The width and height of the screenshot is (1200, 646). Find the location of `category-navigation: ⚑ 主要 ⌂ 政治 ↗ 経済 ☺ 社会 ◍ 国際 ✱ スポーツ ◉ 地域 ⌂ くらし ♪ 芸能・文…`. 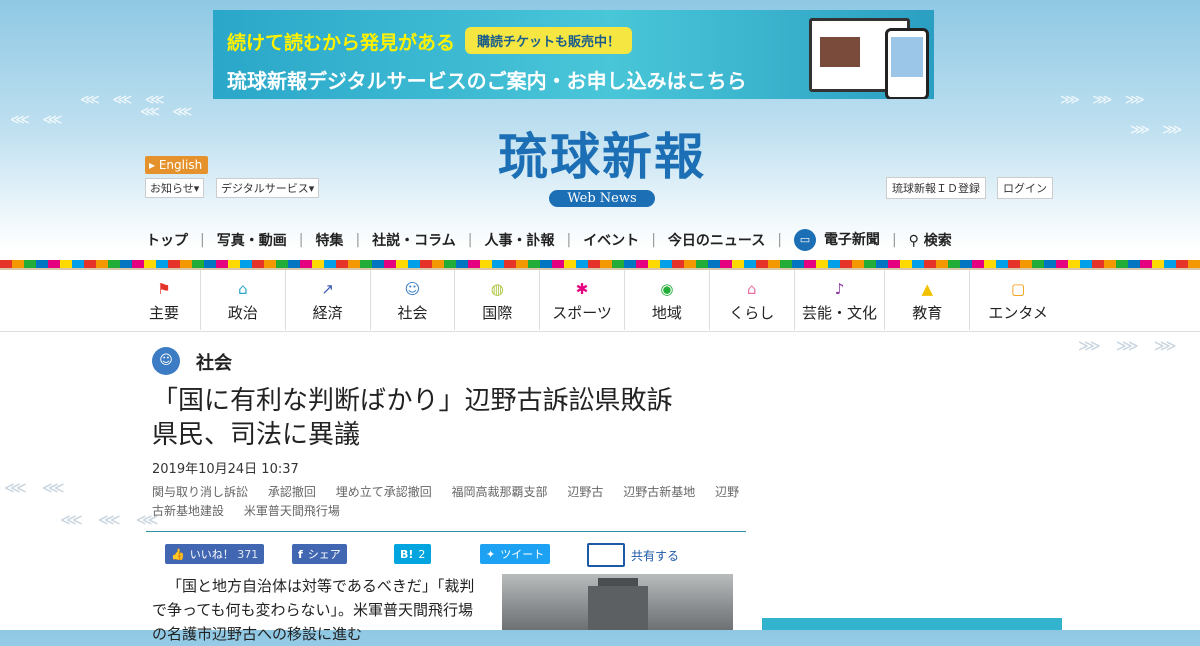

category-navigation: ⚑ 主要 ⌂ 政治 ↗ 経済 ☺ 社会 ◍ 国際 ✱ スポーツ ◉ 地域 ⌂ くらし ♪ 芸能・文… is located at coordinates (606, 300).